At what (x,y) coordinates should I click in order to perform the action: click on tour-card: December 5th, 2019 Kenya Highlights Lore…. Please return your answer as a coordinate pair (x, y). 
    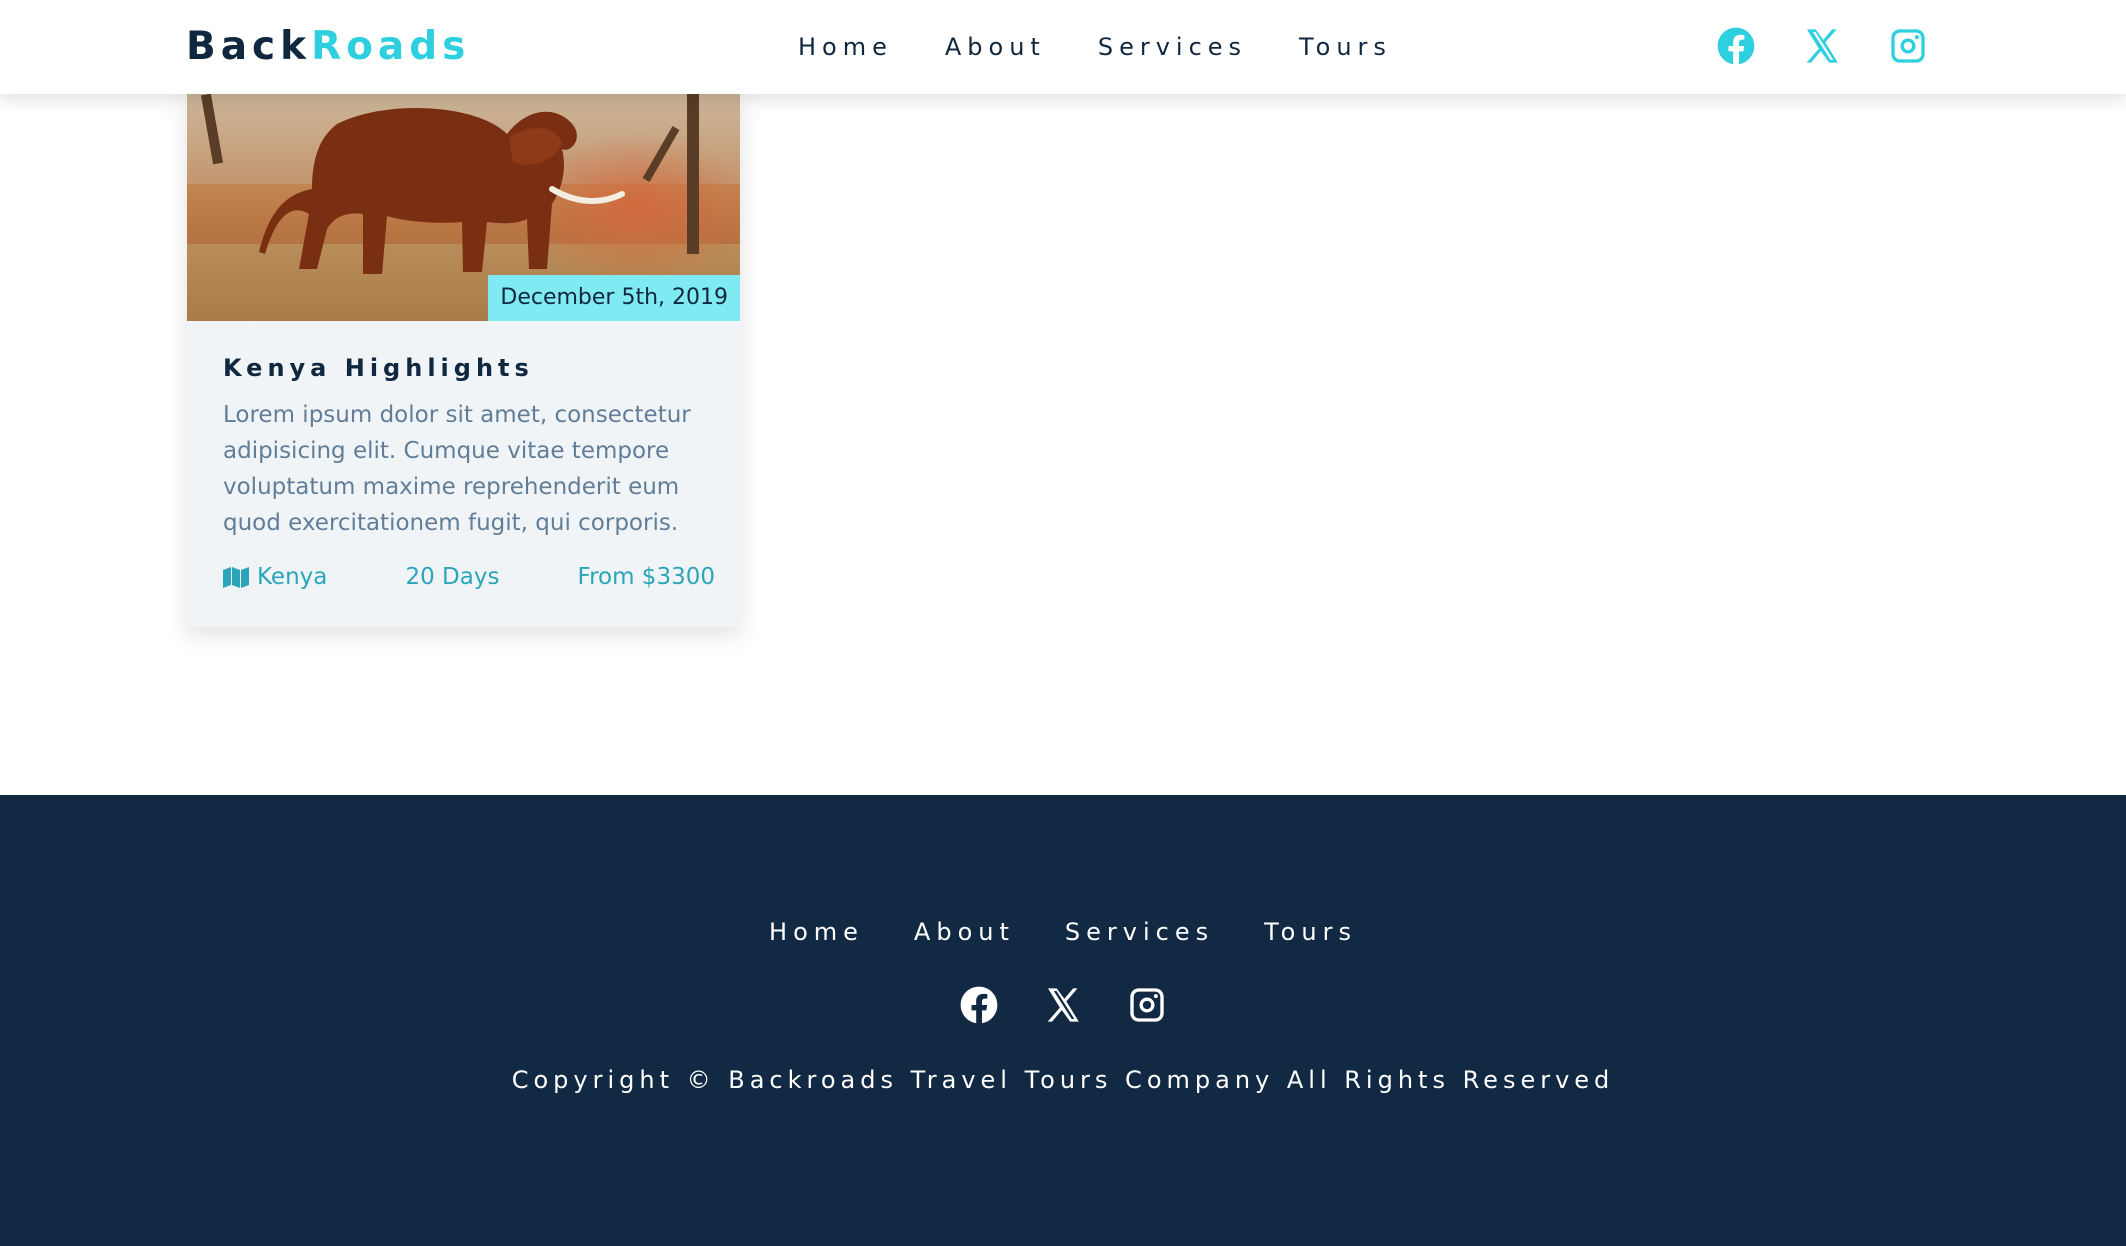
    Looking at the image, I should click on (463, 360).